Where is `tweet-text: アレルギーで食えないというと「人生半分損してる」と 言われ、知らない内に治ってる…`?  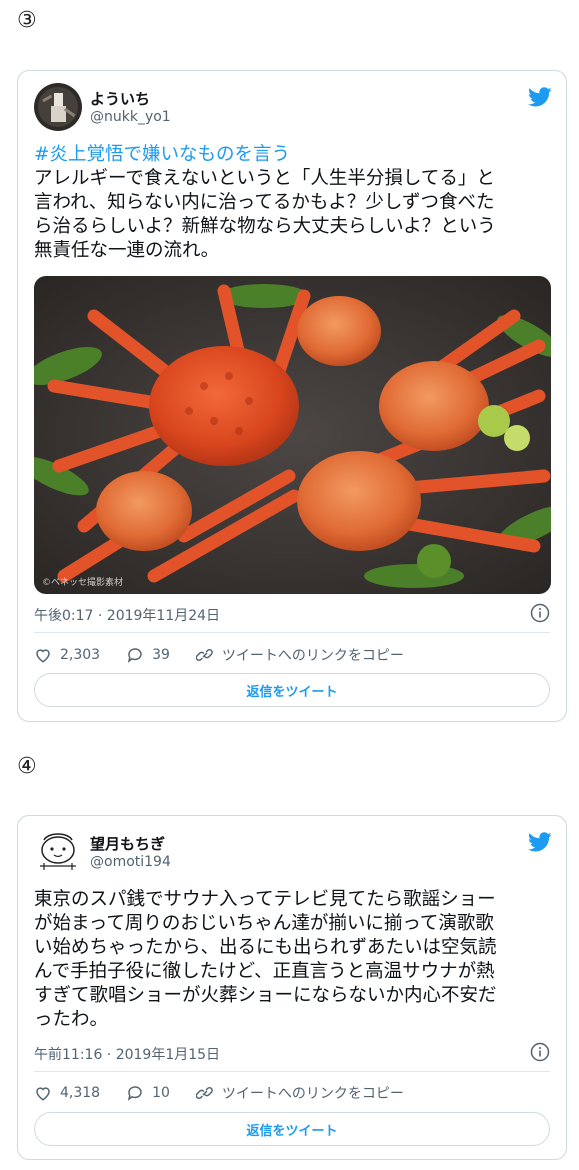
tweet-text: アレルギーで食えないというと「人生半分損してる」と 言われ、知らない内に治ってる… is located at coordinates (265, 214).